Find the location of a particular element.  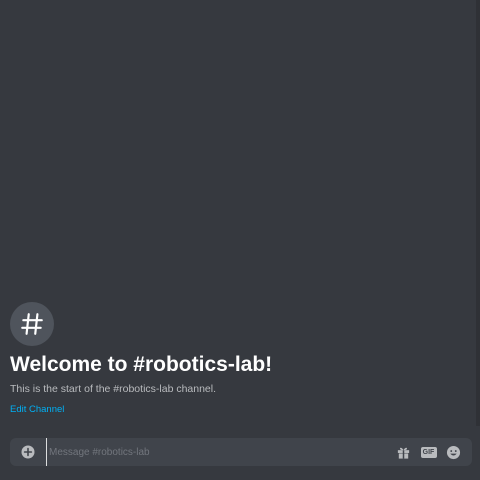

channel-icon-badge is located at coordinates (32, 324).